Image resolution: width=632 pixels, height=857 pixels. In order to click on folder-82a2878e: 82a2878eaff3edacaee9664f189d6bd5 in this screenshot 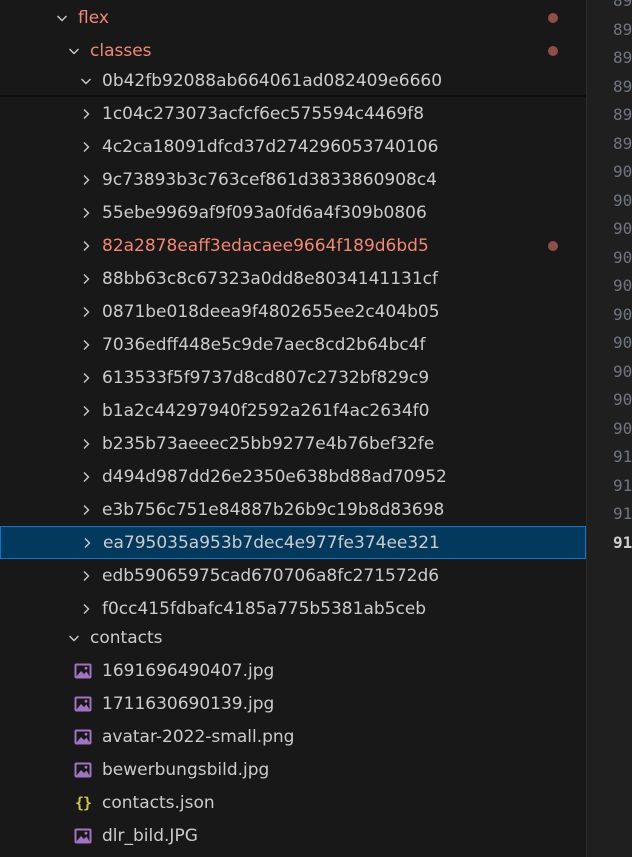, I will do `click(293, 245)`.